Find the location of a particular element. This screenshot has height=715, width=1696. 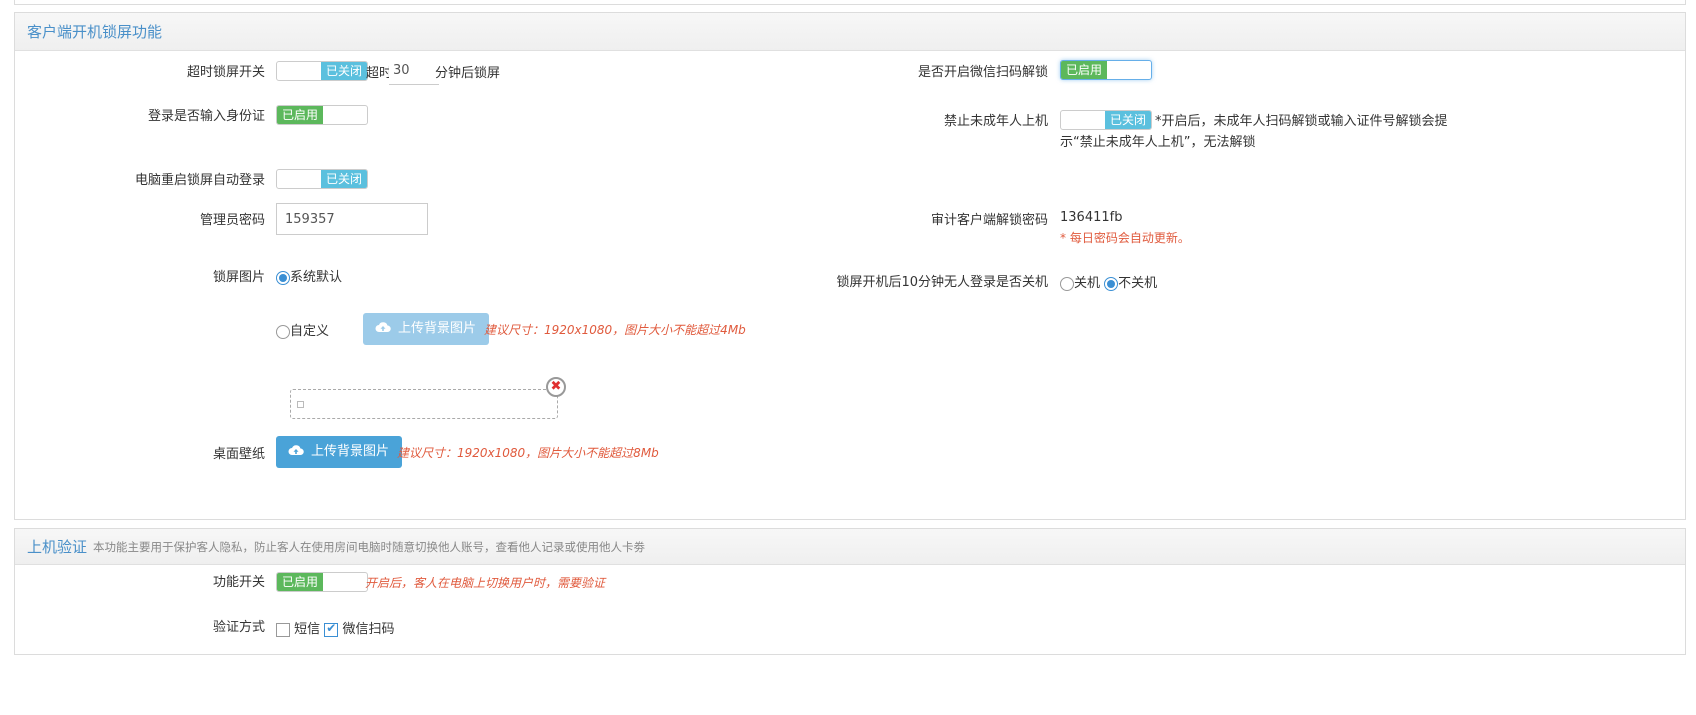

timeout-lock-label: 超时锁屏开关 is located at coordinates (225, 72).